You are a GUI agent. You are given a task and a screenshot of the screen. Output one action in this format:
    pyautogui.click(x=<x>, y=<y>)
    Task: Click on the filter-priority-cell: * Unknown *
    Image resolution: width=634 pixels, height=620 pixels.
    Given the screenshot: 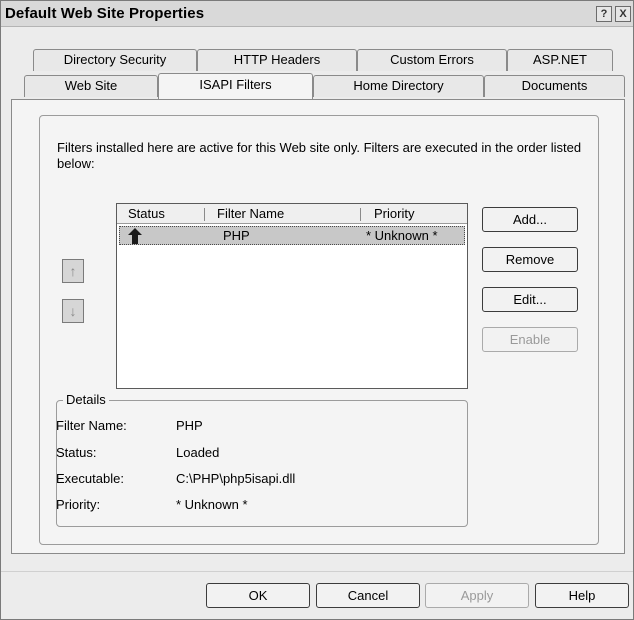 What is the action you would take?
    pyautogui.click(x=402, y=235)
    